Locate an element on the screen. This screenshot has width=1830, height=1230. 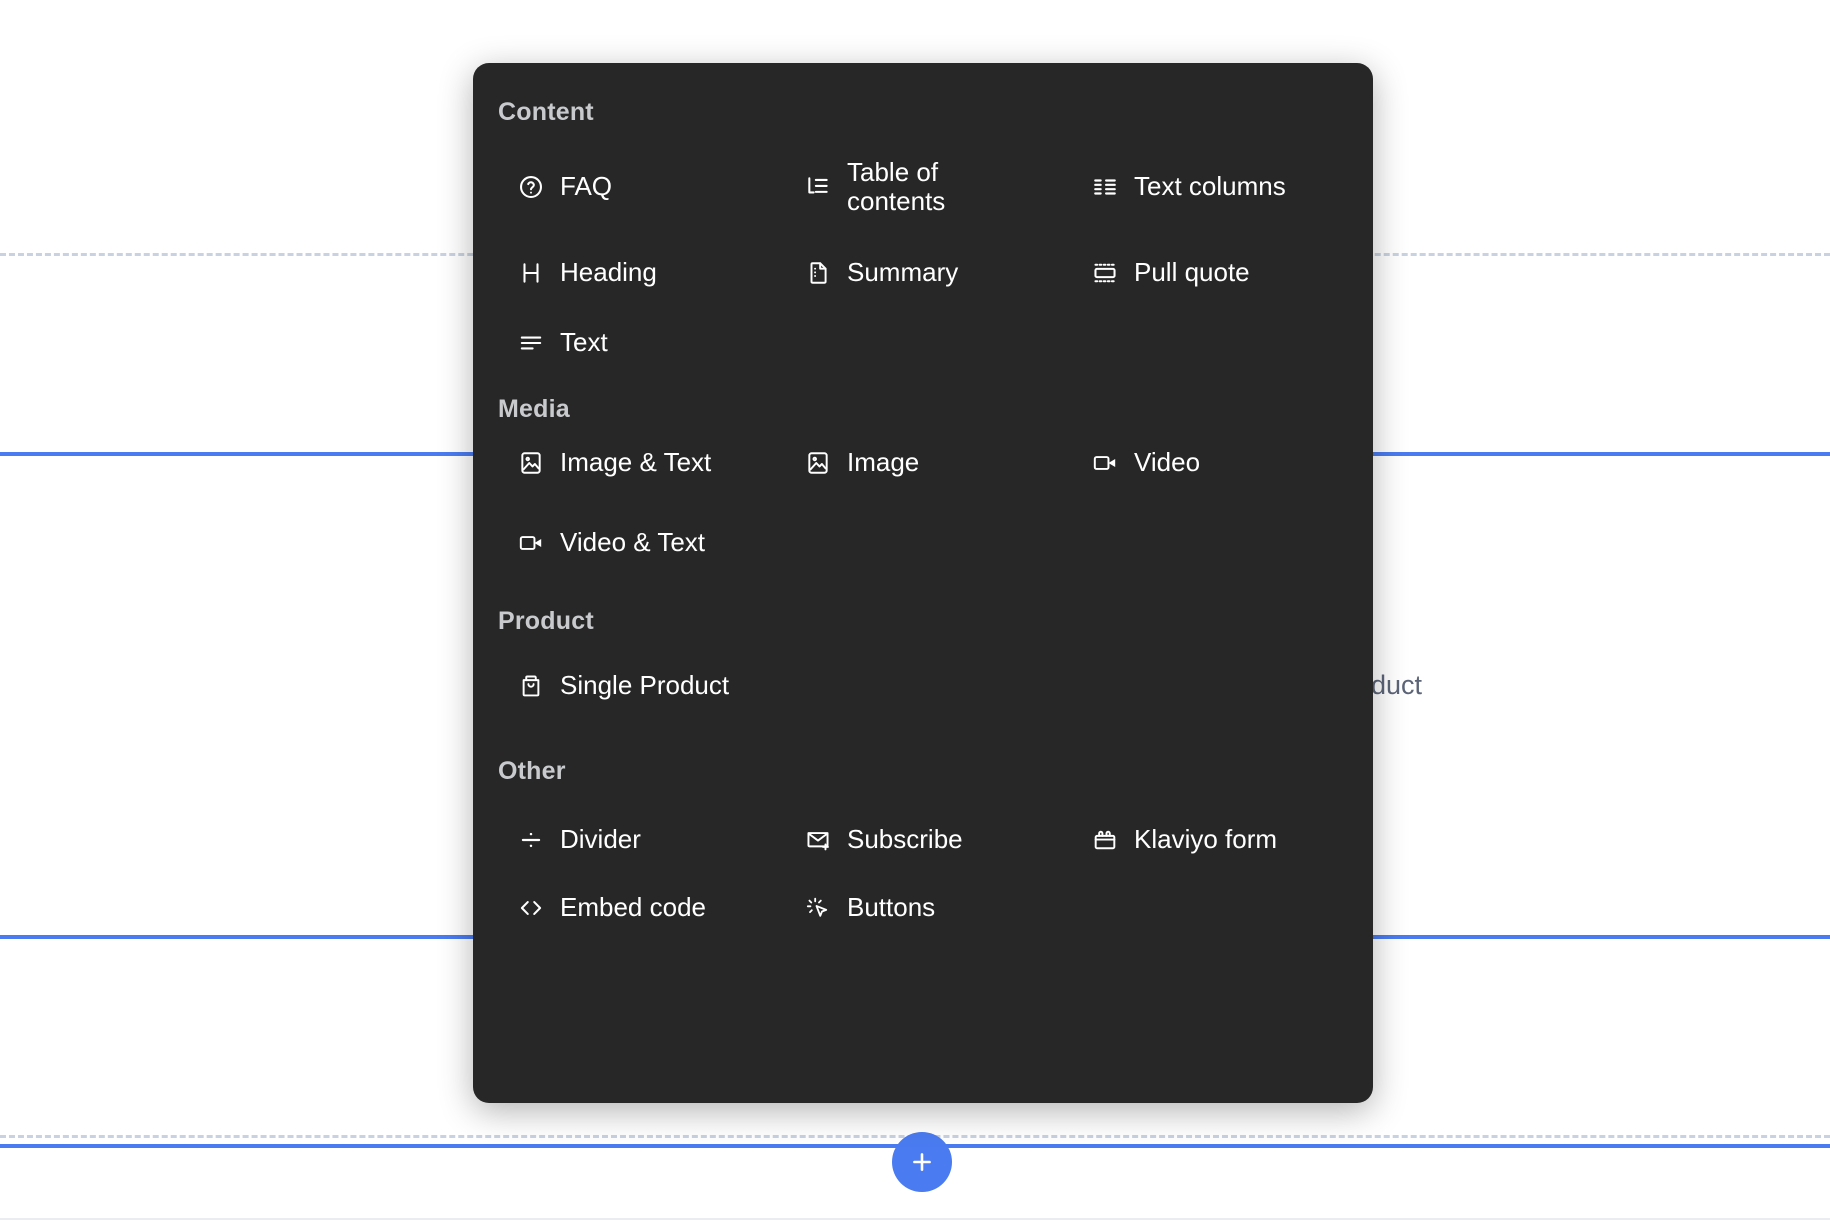
code-brackets-icon is located at coordinates (531, 908).